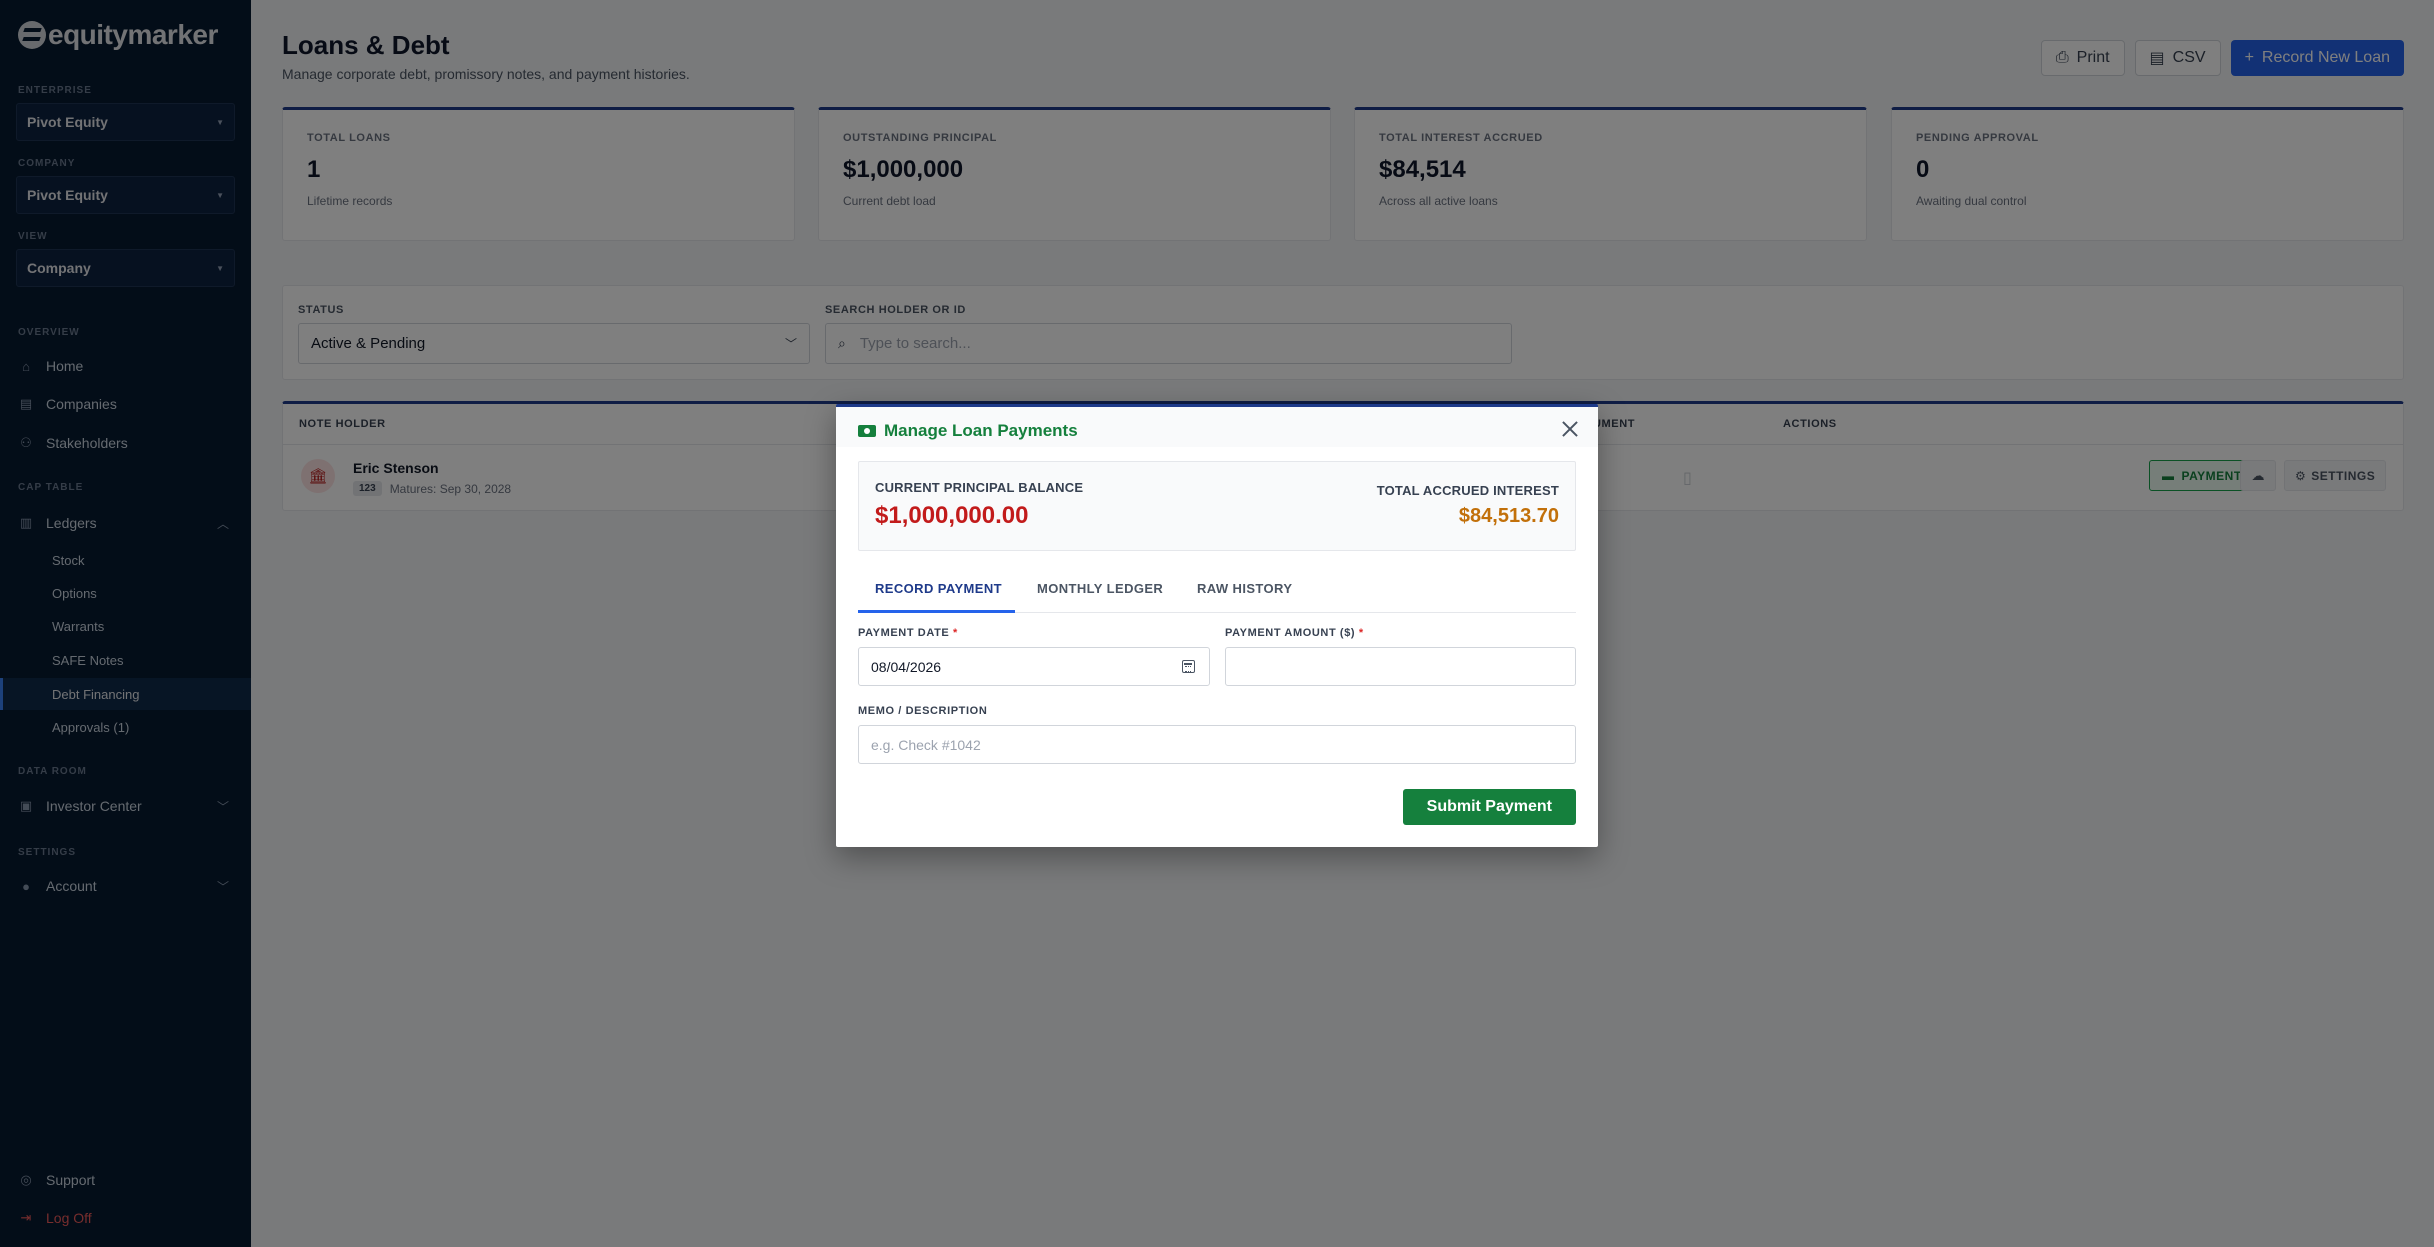 This screenshot has height=1247, width=2434. I want to click on payment-amount-input, so click(1400, 666).